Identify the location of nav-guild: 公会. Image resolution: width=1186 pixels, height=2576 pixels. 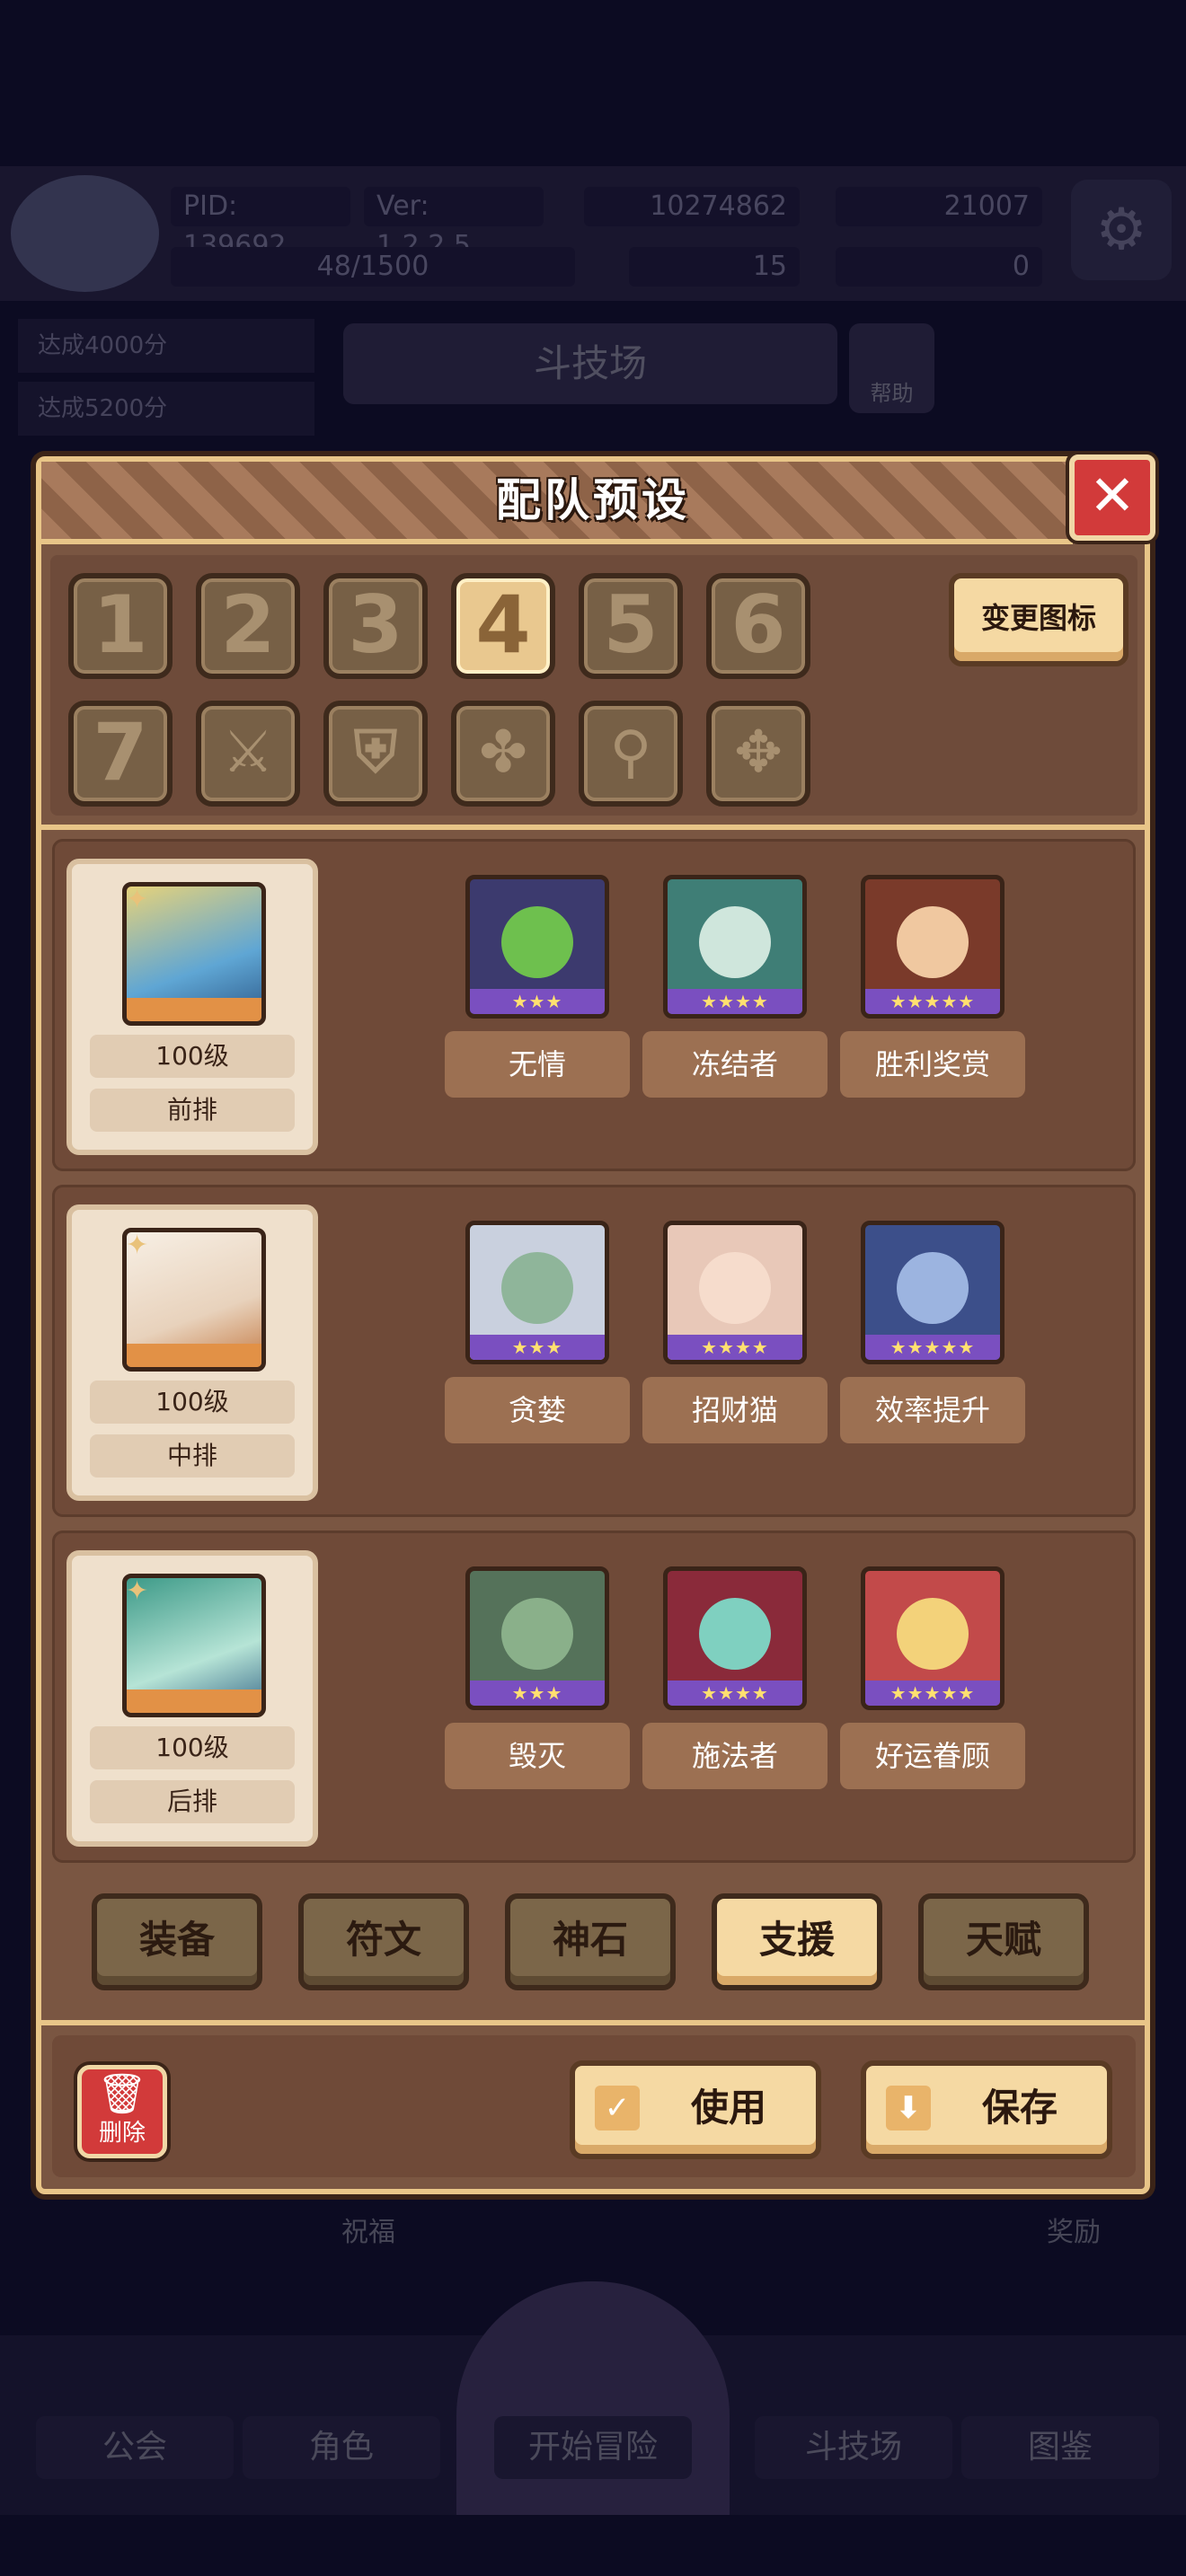
(135, 2447).